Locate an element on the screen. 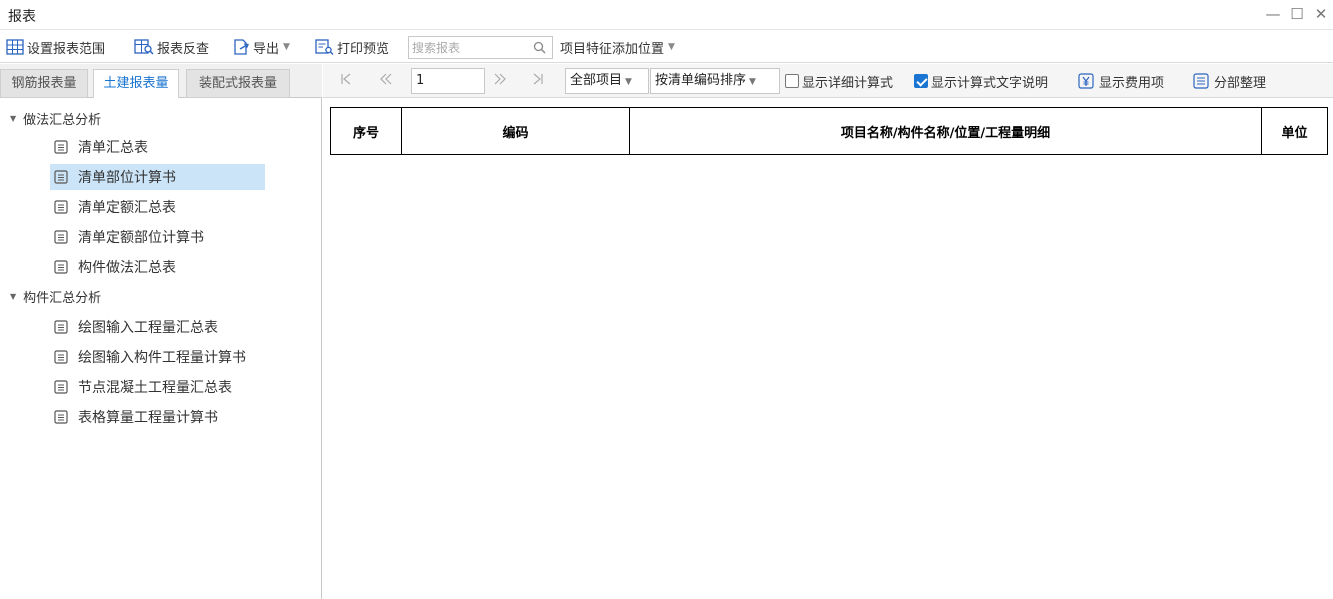 The width and height of the screenshot is (1333, 599). tree-item-label: 清单定额部位计算书 is located at coordinates (141, 238).